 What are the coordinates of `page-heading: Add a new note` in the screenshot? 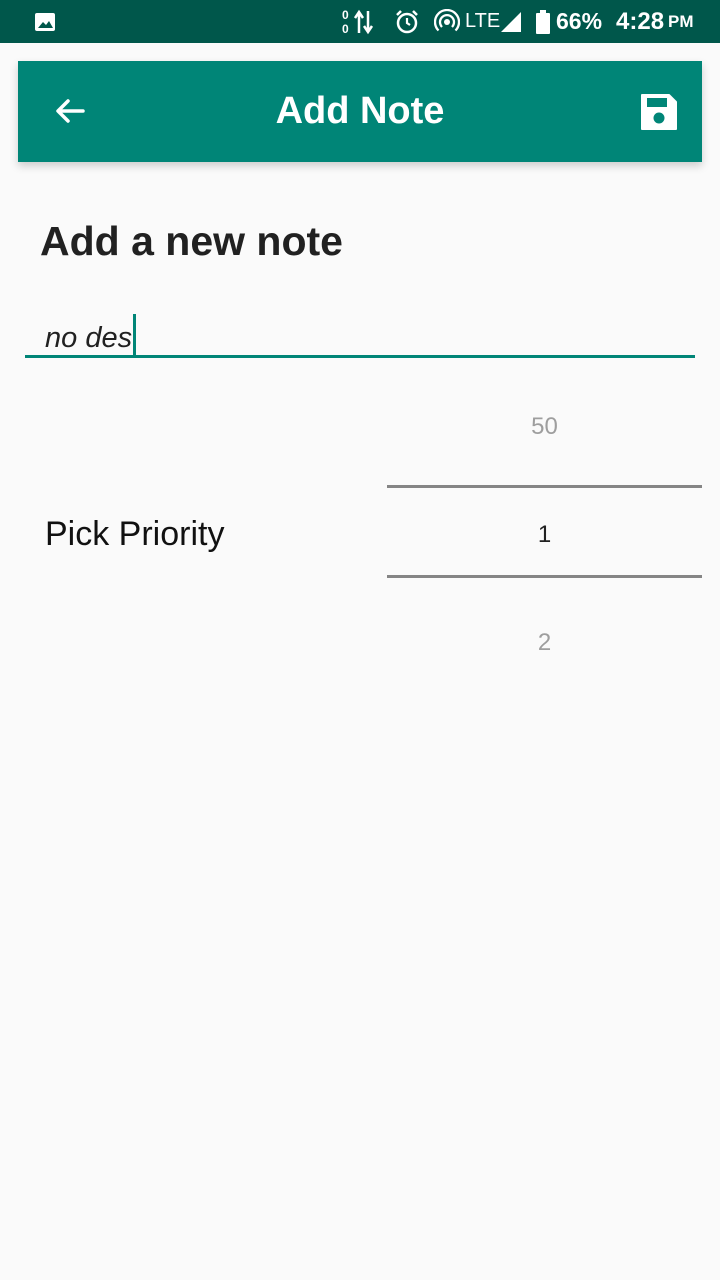 It's located at (191, 241).